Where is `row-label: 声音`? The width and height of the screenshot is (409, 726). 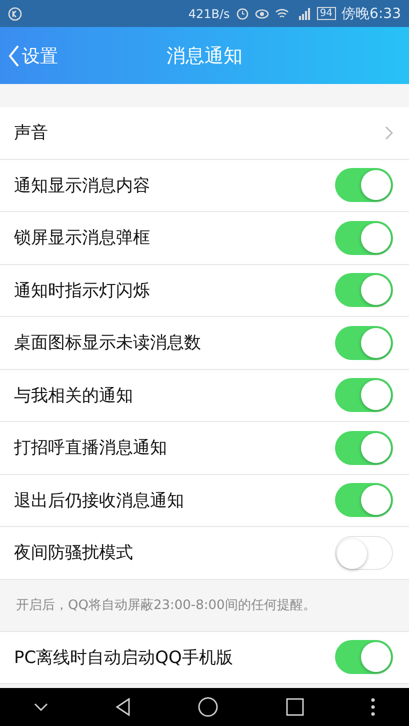 row-label: 声音 is located at coordinates (31, 133).